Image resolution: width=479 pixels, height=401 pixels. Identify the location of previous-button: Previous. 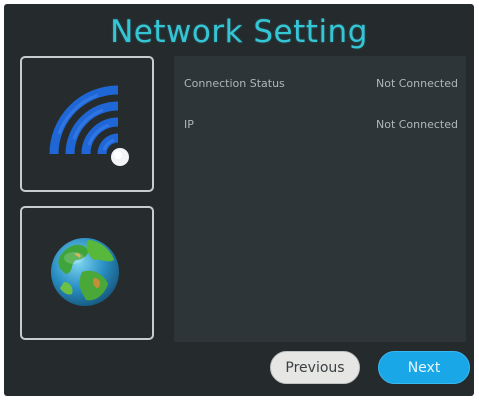
(315, 367).